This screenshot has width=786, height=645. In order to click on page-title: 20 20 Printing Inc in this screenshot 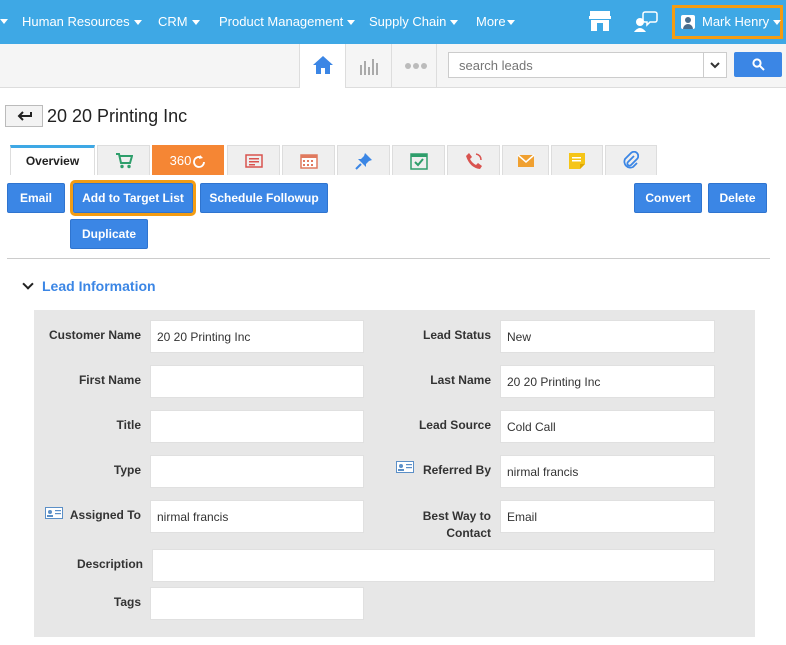, I will do `click(117, 116)`.